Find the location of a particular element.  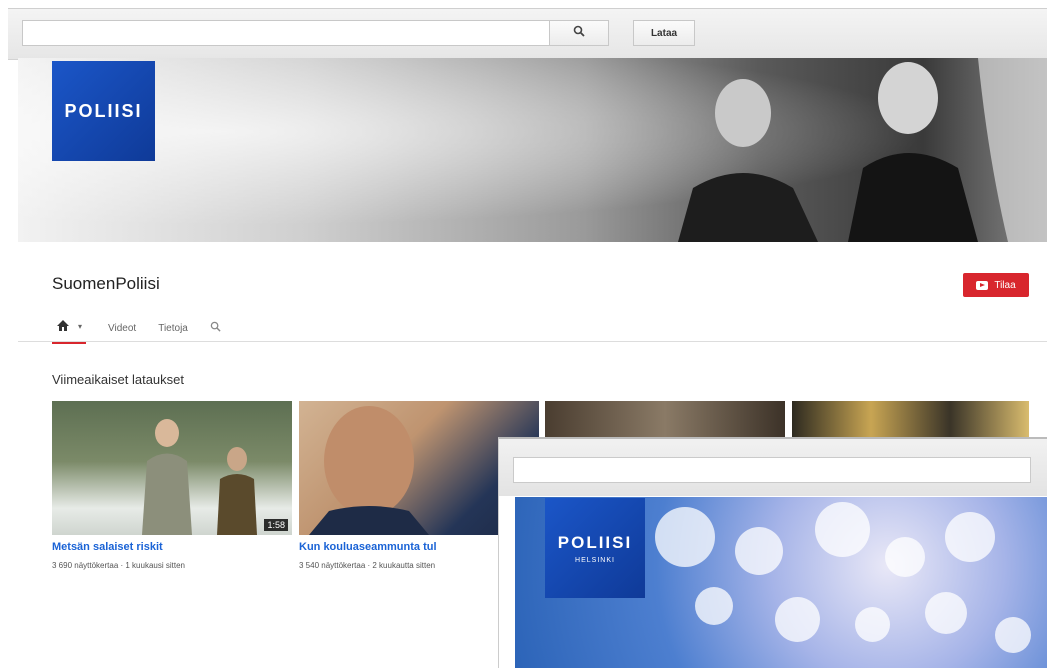

video-title-2: Kun kouluaseammunta tul is located at coordinates (394, 547).